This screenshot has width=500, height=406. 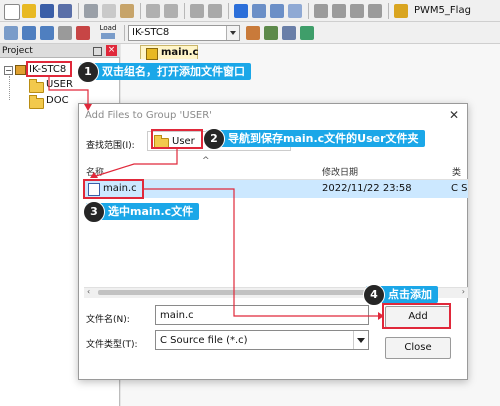 I want to click on annotation-step-3: 3 选中main.c文件, so click(x=141, y=212).